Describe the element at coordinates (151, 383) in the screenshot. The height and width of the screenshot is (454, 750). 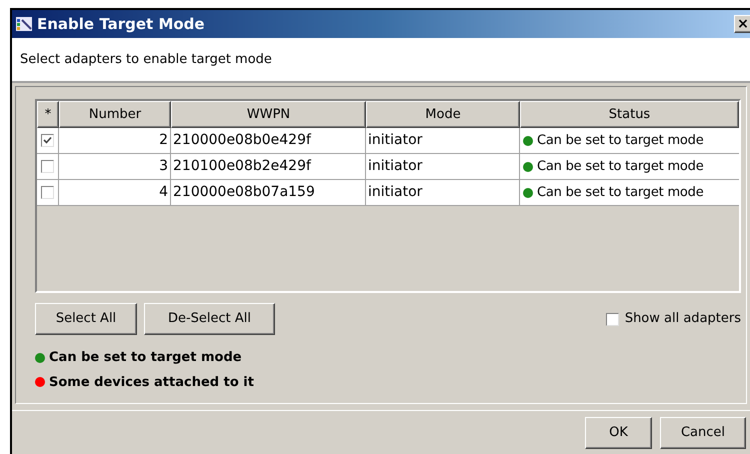
I see `legend-label: Some devices attached to it` at that location.